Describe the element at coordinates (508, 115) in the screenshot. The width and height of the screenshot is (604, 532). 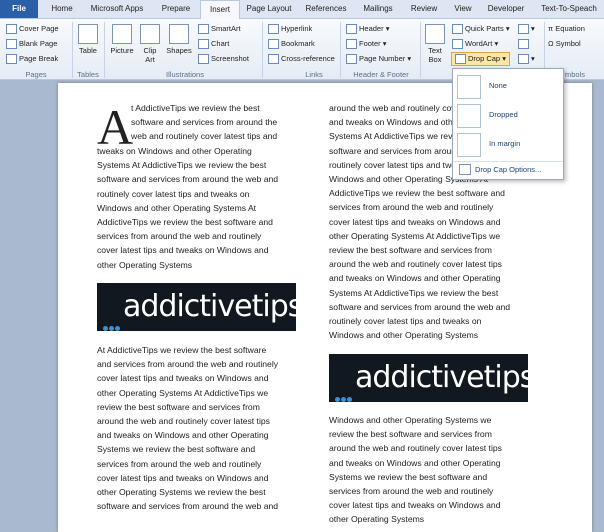
I see `menu-item-dropped: Dropped` at that location.